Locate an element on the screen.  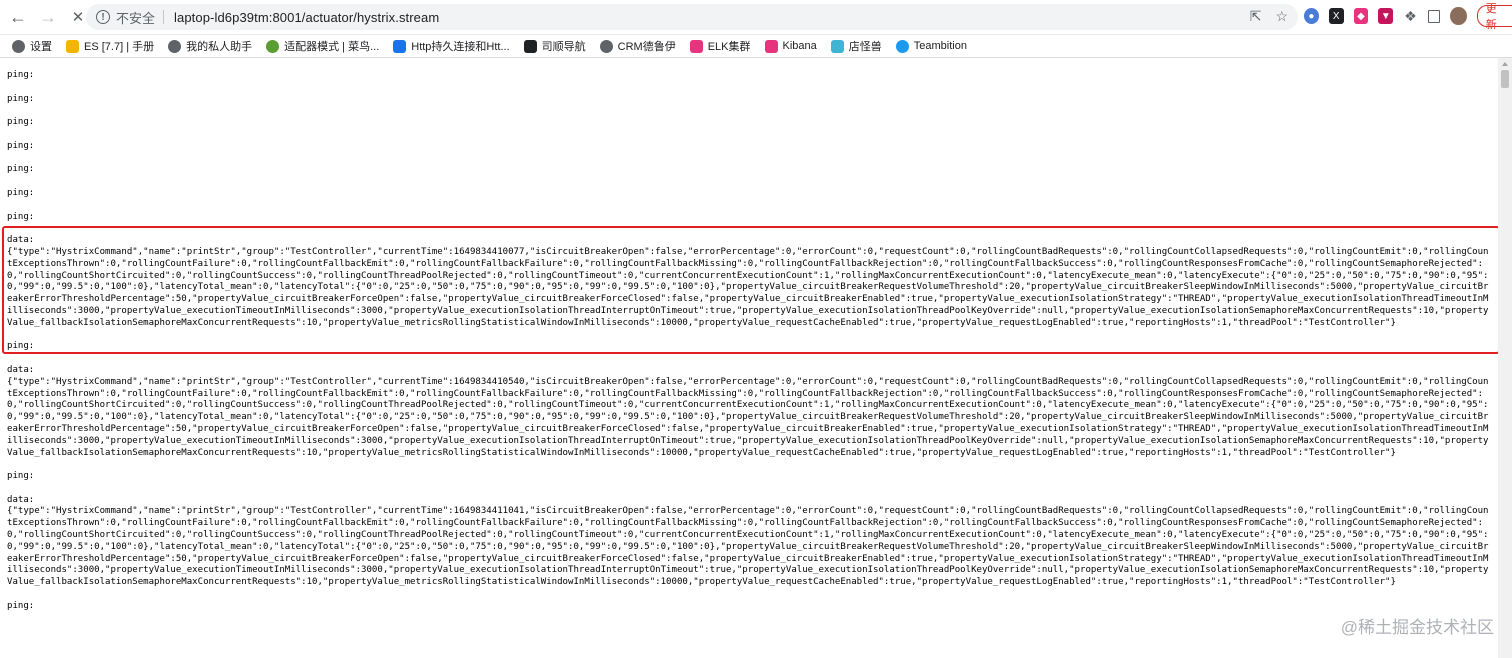
update-label: 更新 is located at coordinates (1491, 17).